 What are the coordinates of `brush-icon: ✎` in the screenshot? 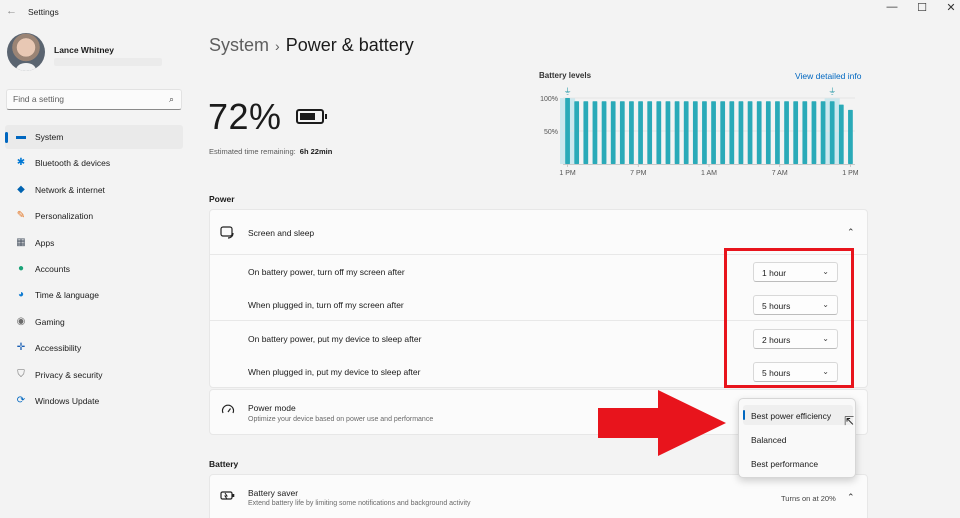 It's located at (21, 216).